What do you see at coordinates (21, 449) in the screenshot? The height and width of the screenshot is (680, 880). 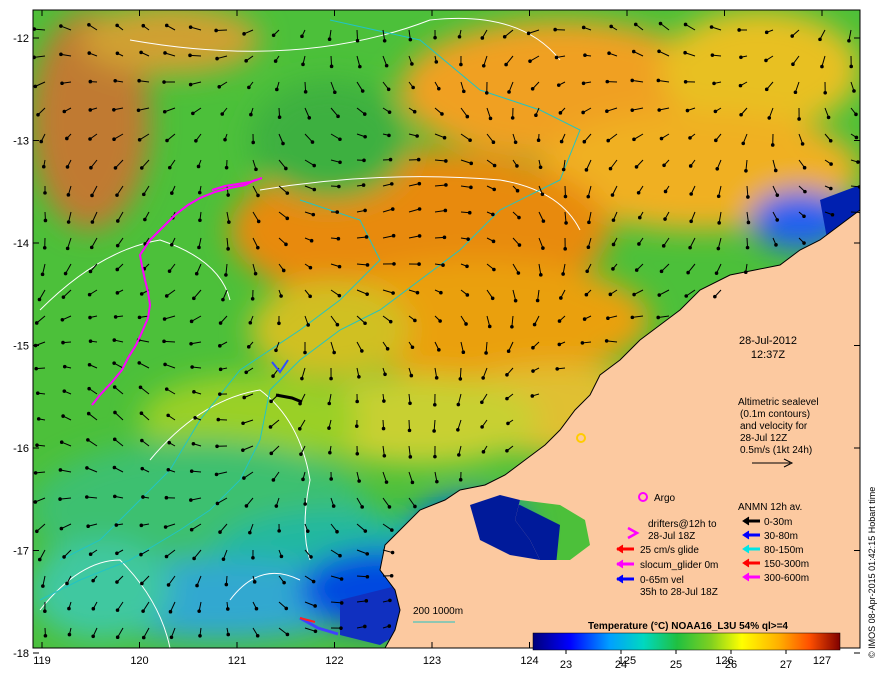 I see `lat-tick-label: -16` at bounding box center [21, 449].